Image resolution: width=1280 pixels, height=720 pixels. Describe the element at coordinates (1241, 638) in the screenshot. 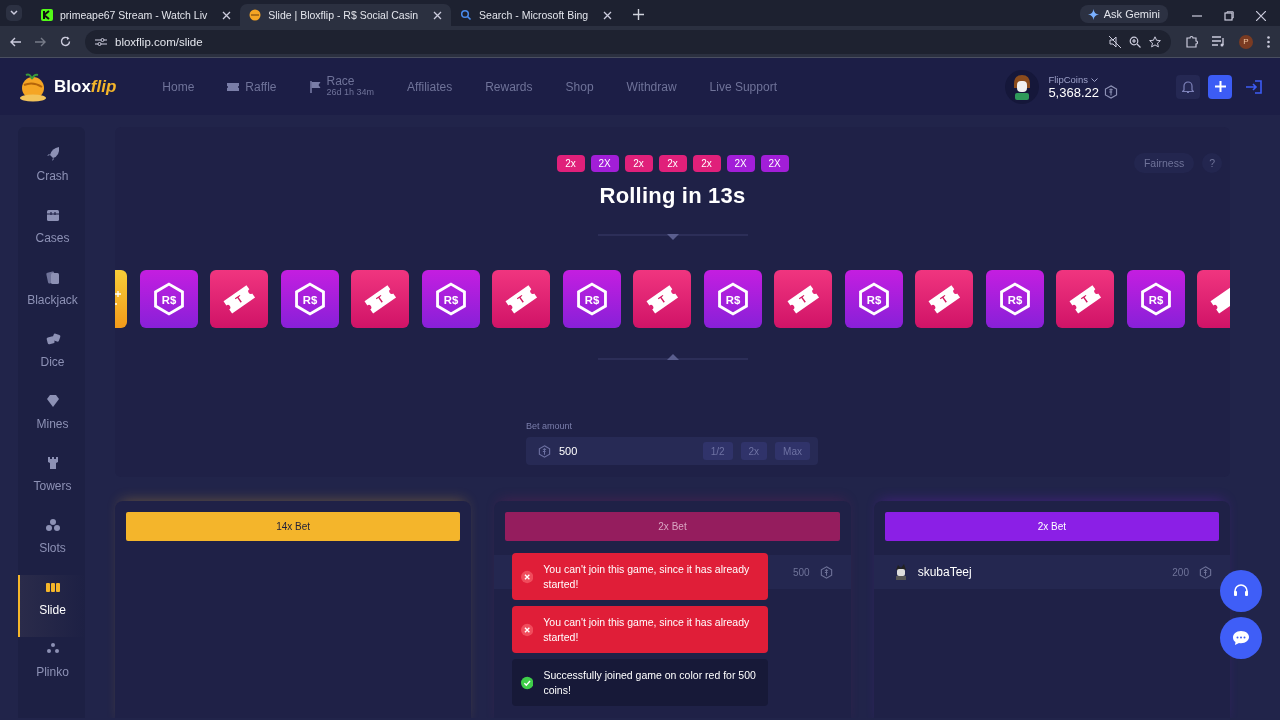

I see `chat-button` at that location.